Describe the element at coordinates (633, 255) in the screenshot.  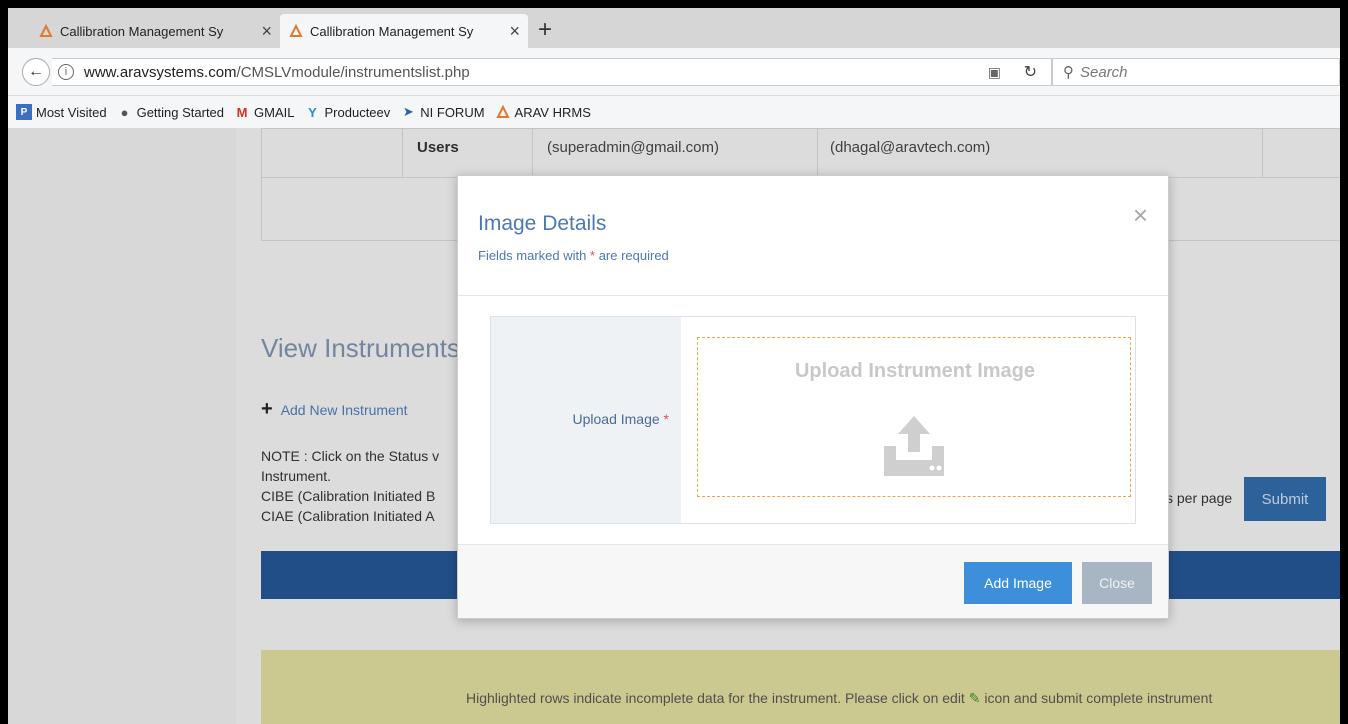
I see `subtitle-text: are required` at that location.